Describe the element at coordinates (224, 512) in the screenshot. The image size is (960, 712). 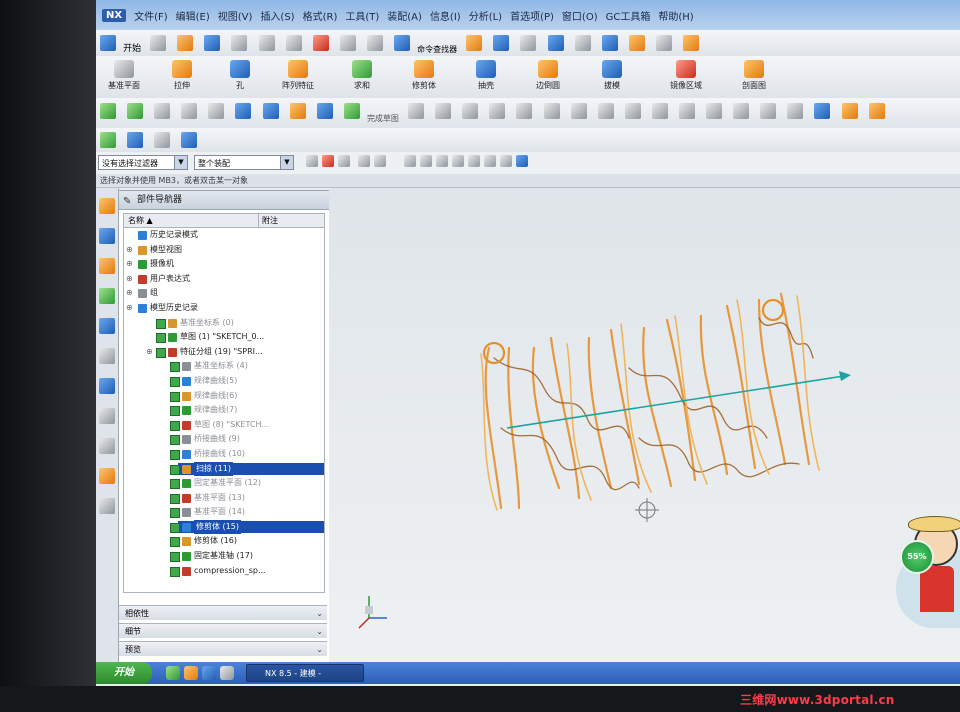
I see `tree-row: 基准平面 (14)` at that location.